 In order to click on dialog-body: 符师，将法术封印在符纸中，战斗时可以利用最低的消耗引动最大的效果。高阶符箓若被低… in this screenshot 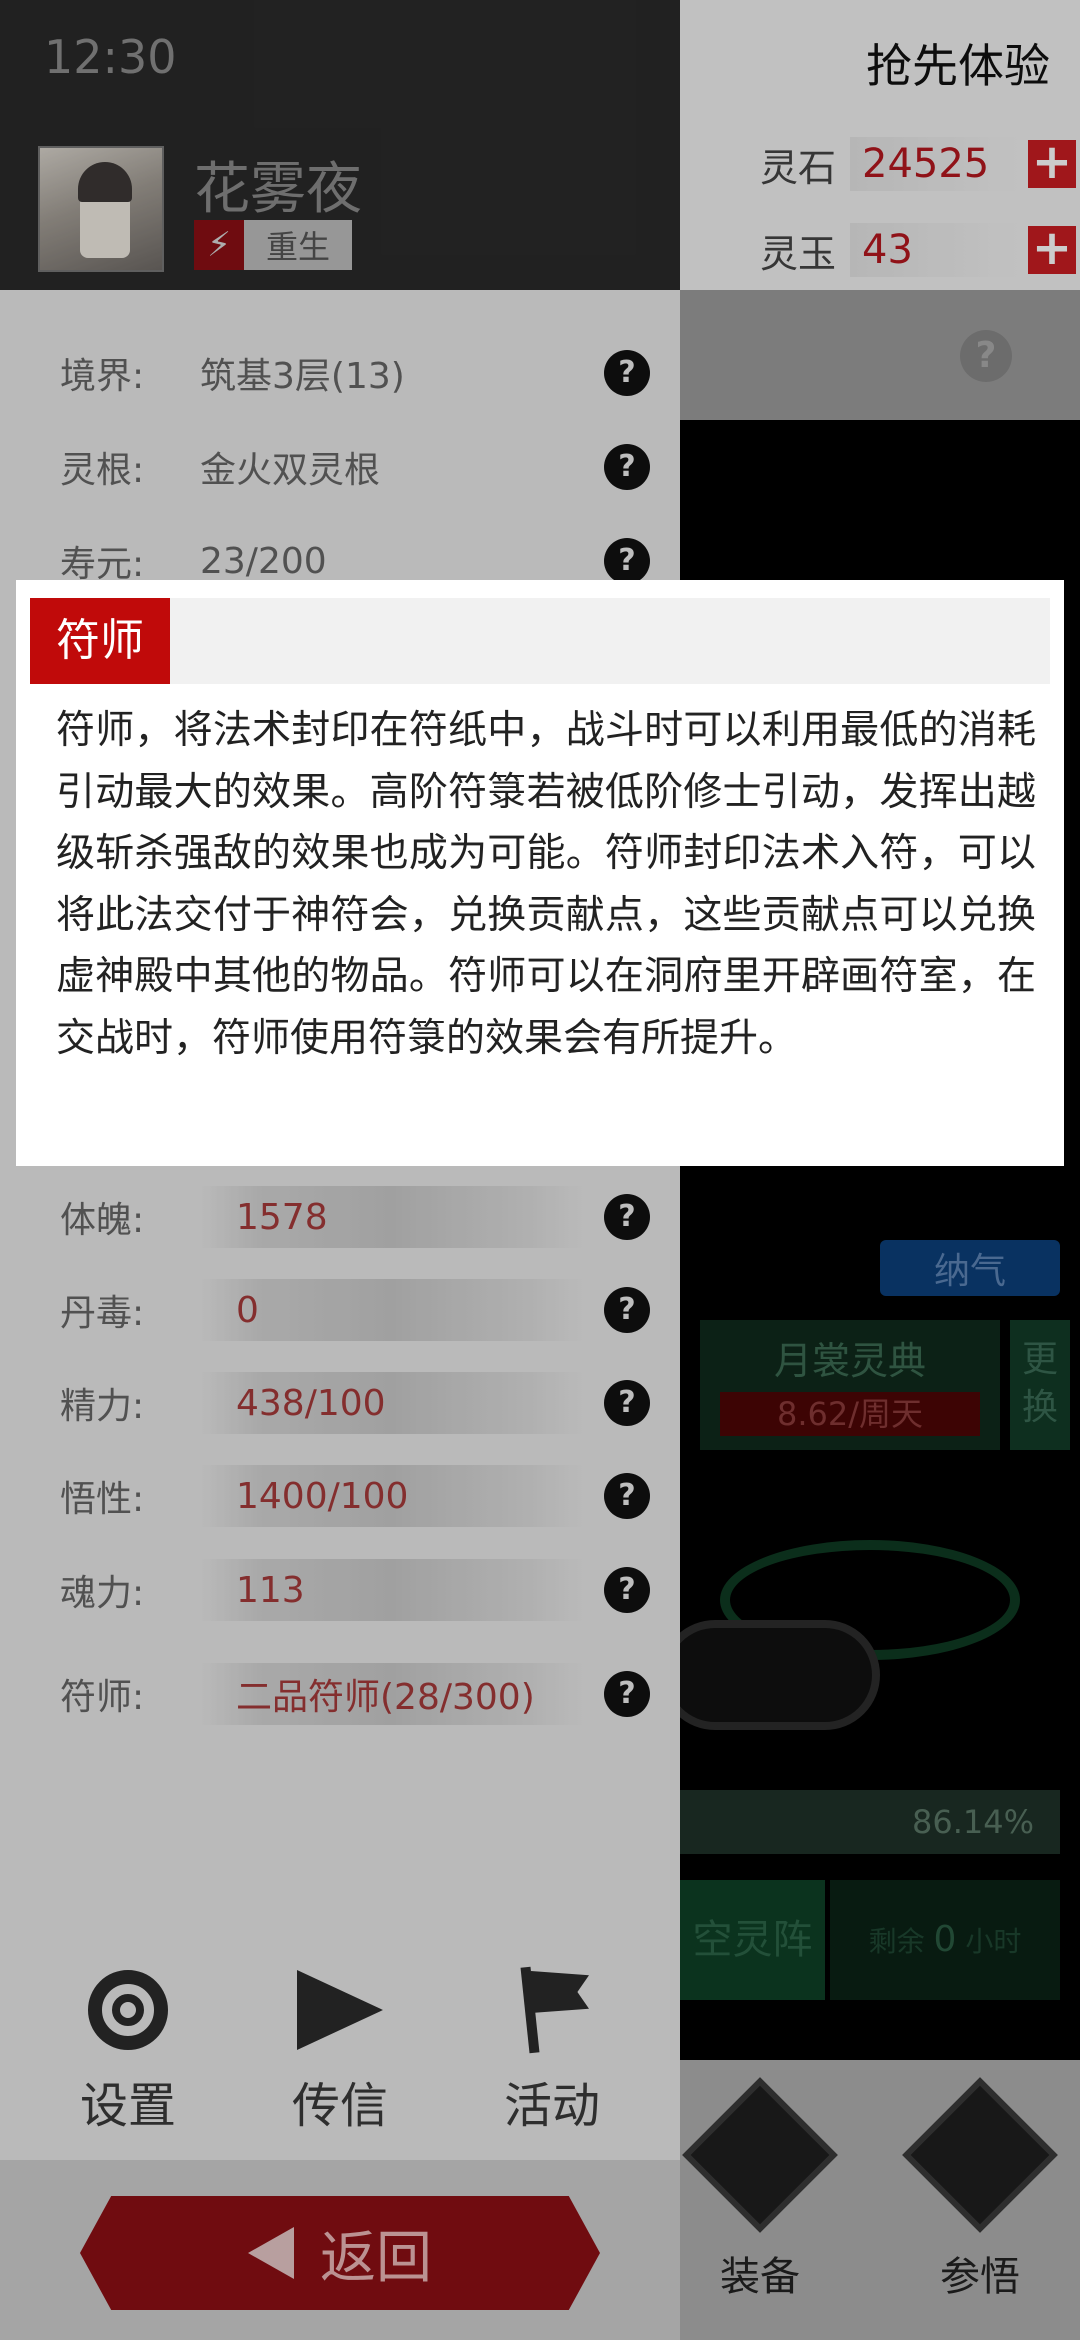, I will do `click(546, 884)`.